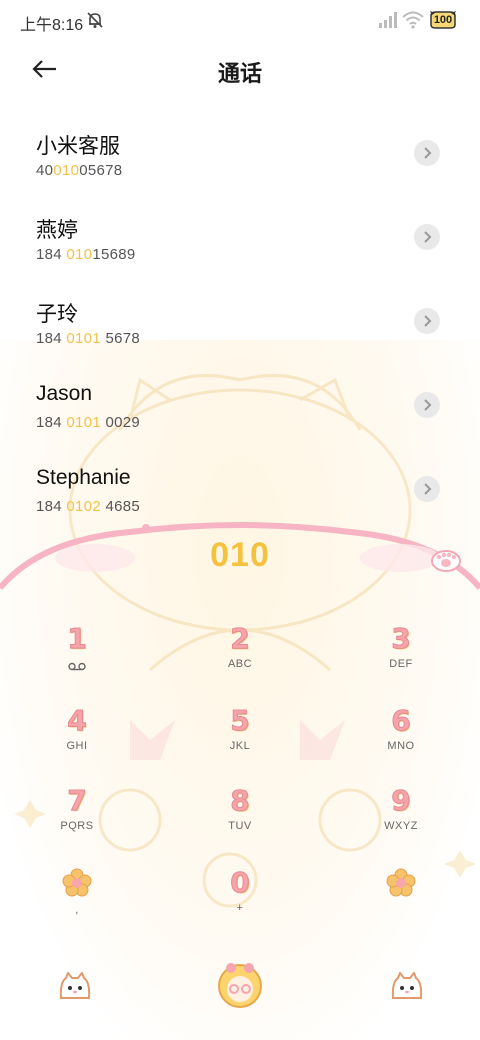 The height and width of the screenshot is (1040, 480). I want to click on contact-name: 子玲, so click(57, 314).